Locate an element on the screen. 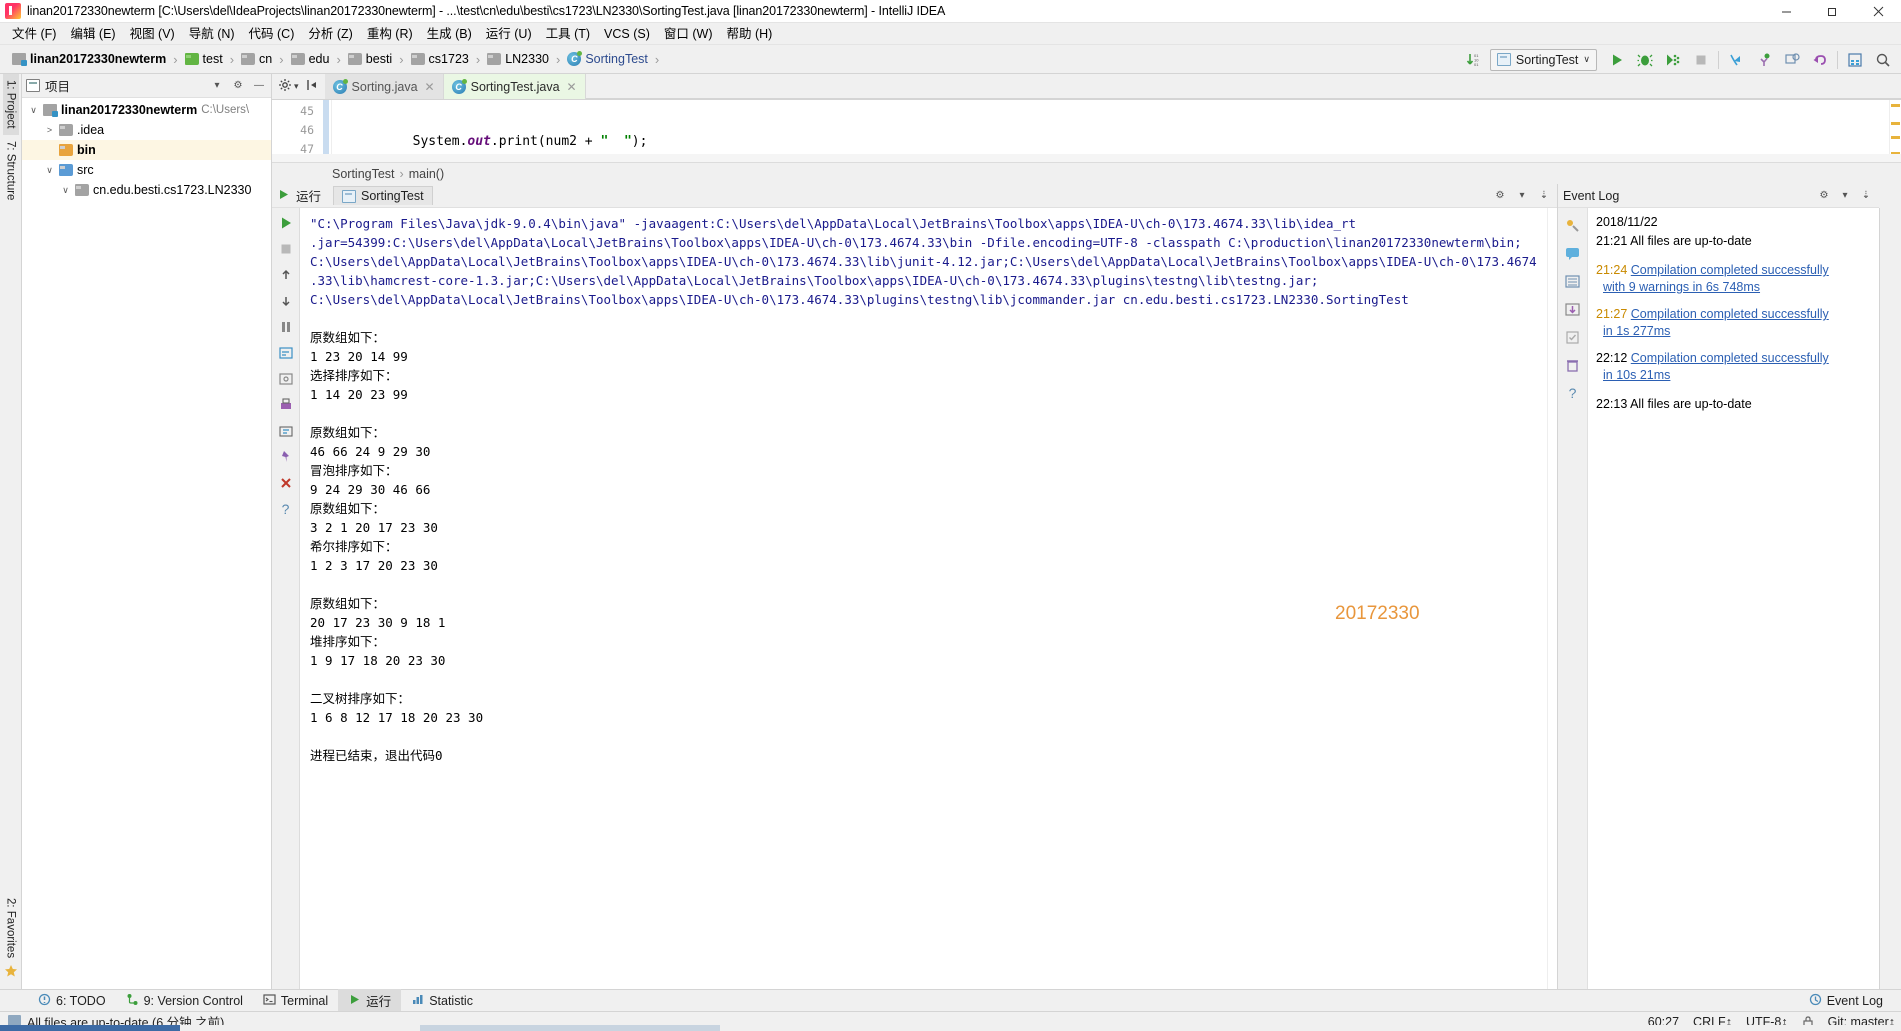 This screenshot has height=1031, width=1901. run-button is located at coordinates (1617, 60).